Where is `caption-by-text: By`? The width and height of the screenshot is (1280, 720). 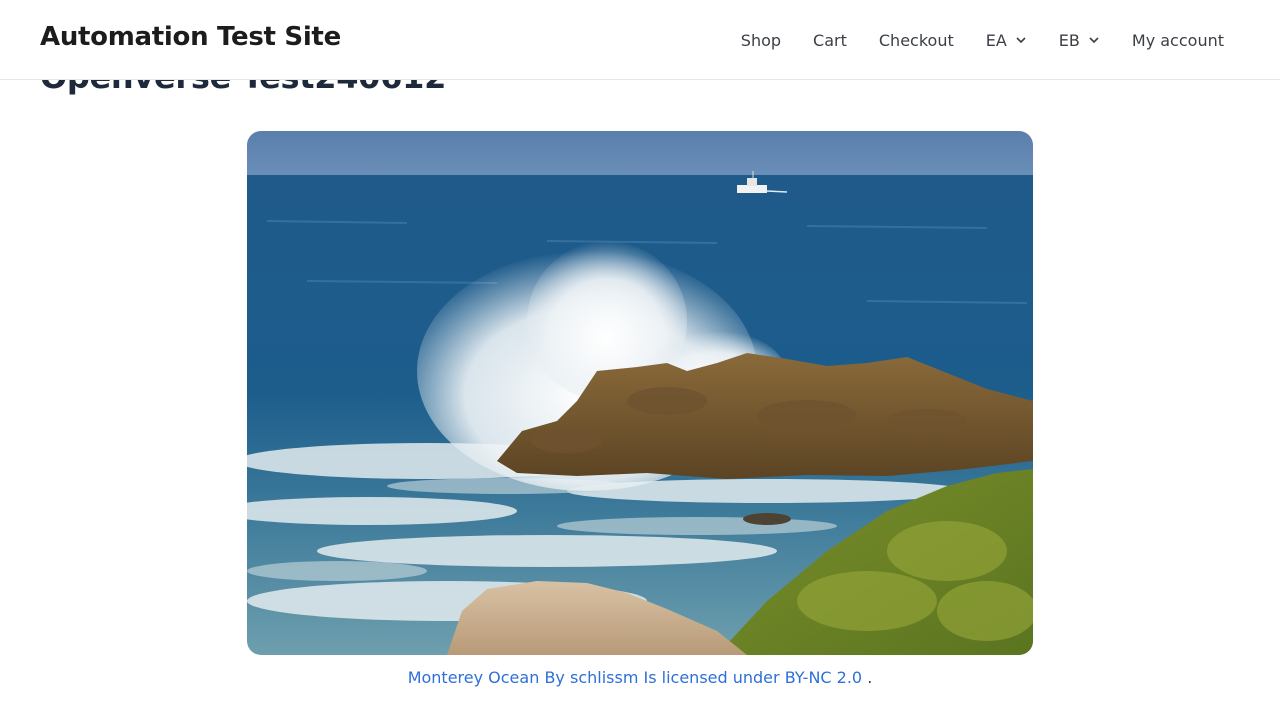 caption-by-text: By is located at coordinates (554, 677).